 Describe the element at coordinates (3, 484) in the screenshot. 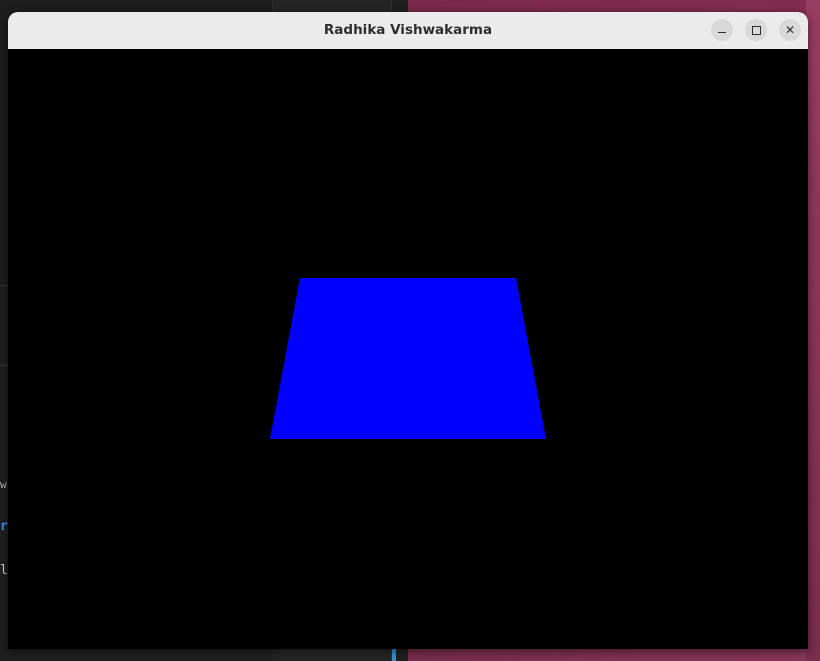

I see `background-text-fragment: w` at that location.